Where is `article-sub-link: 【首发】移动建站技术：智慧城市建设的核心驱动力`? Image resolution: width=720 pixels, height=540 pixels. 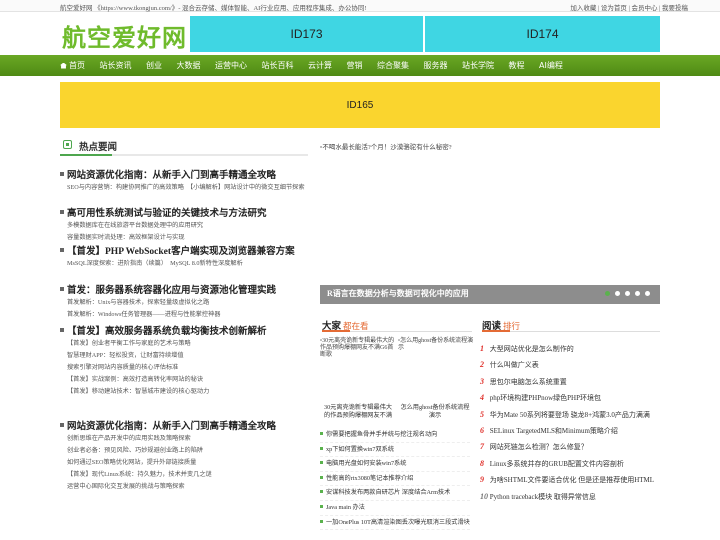 article-sub-link: 【首发】移动建站技术：智慧城市建设的核心驱动力 is located at coordinates (188, 392).